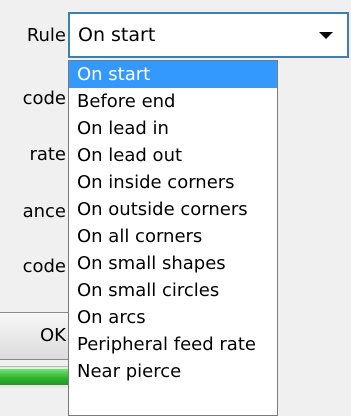 The image size is (351, 416). I want to click on ok-button: OK, so click(39, 336).